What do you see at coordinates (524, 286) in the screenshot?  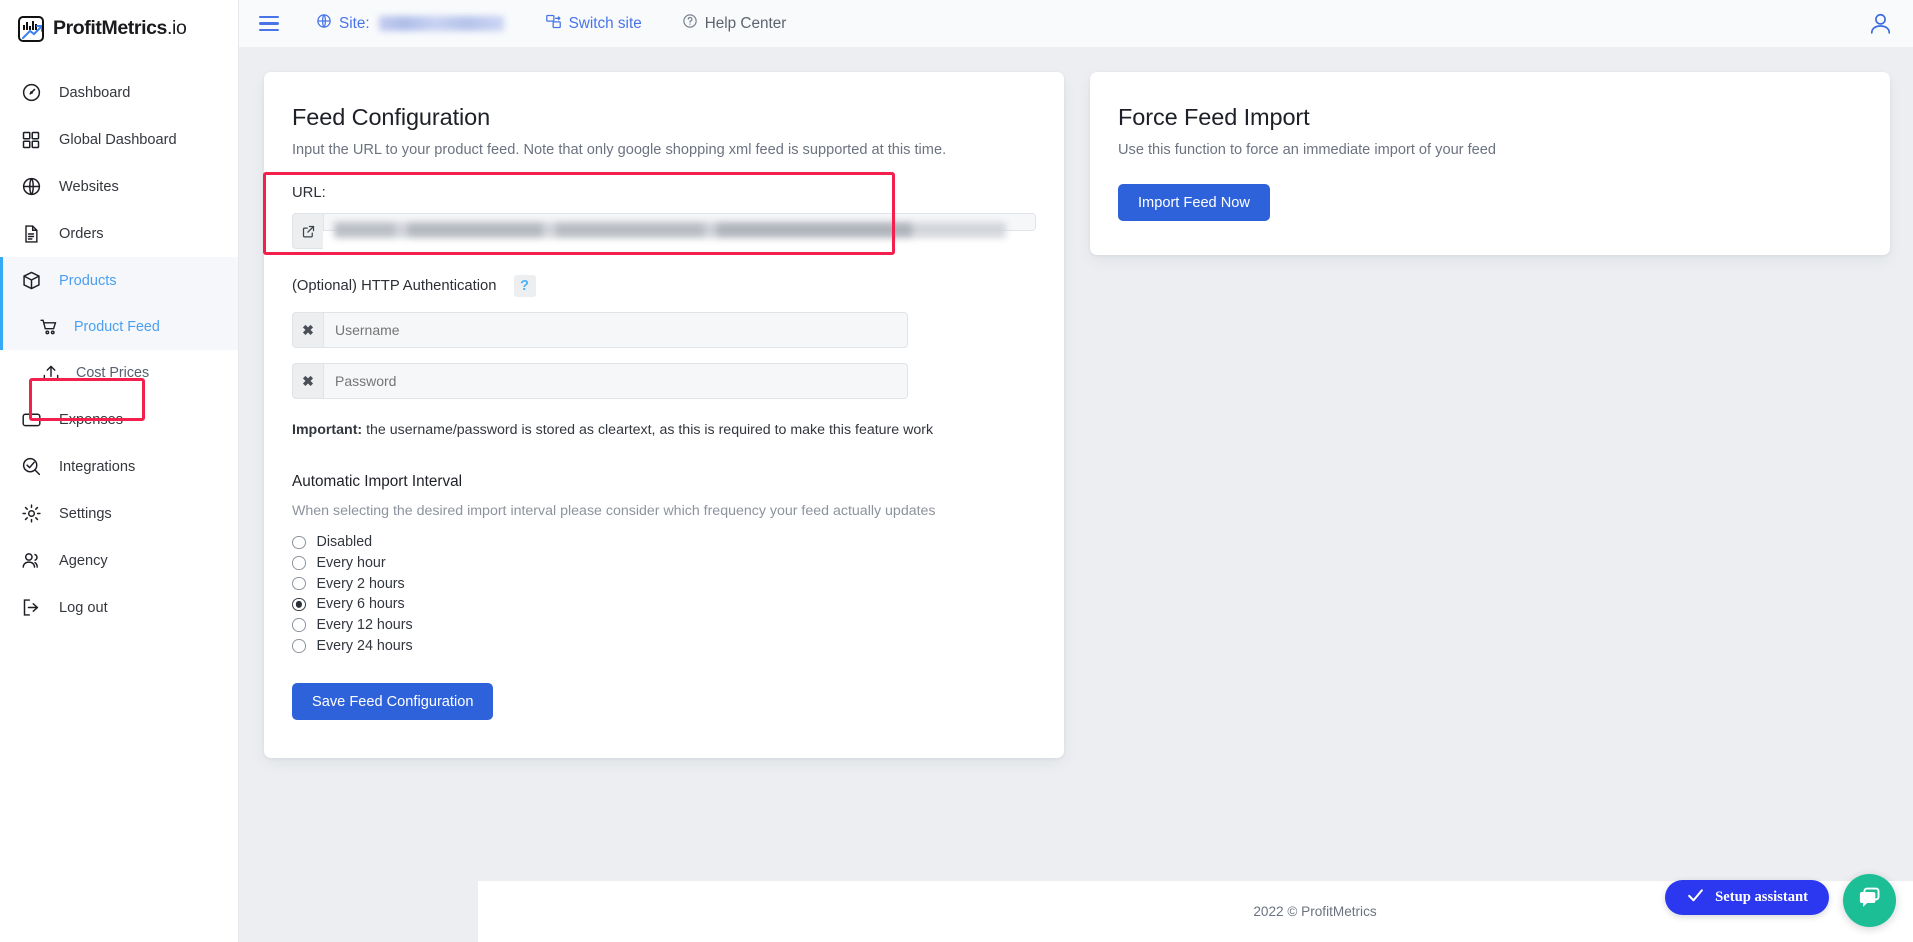 I see `help-badge-icon: ?` at bounding box center [524, 286].